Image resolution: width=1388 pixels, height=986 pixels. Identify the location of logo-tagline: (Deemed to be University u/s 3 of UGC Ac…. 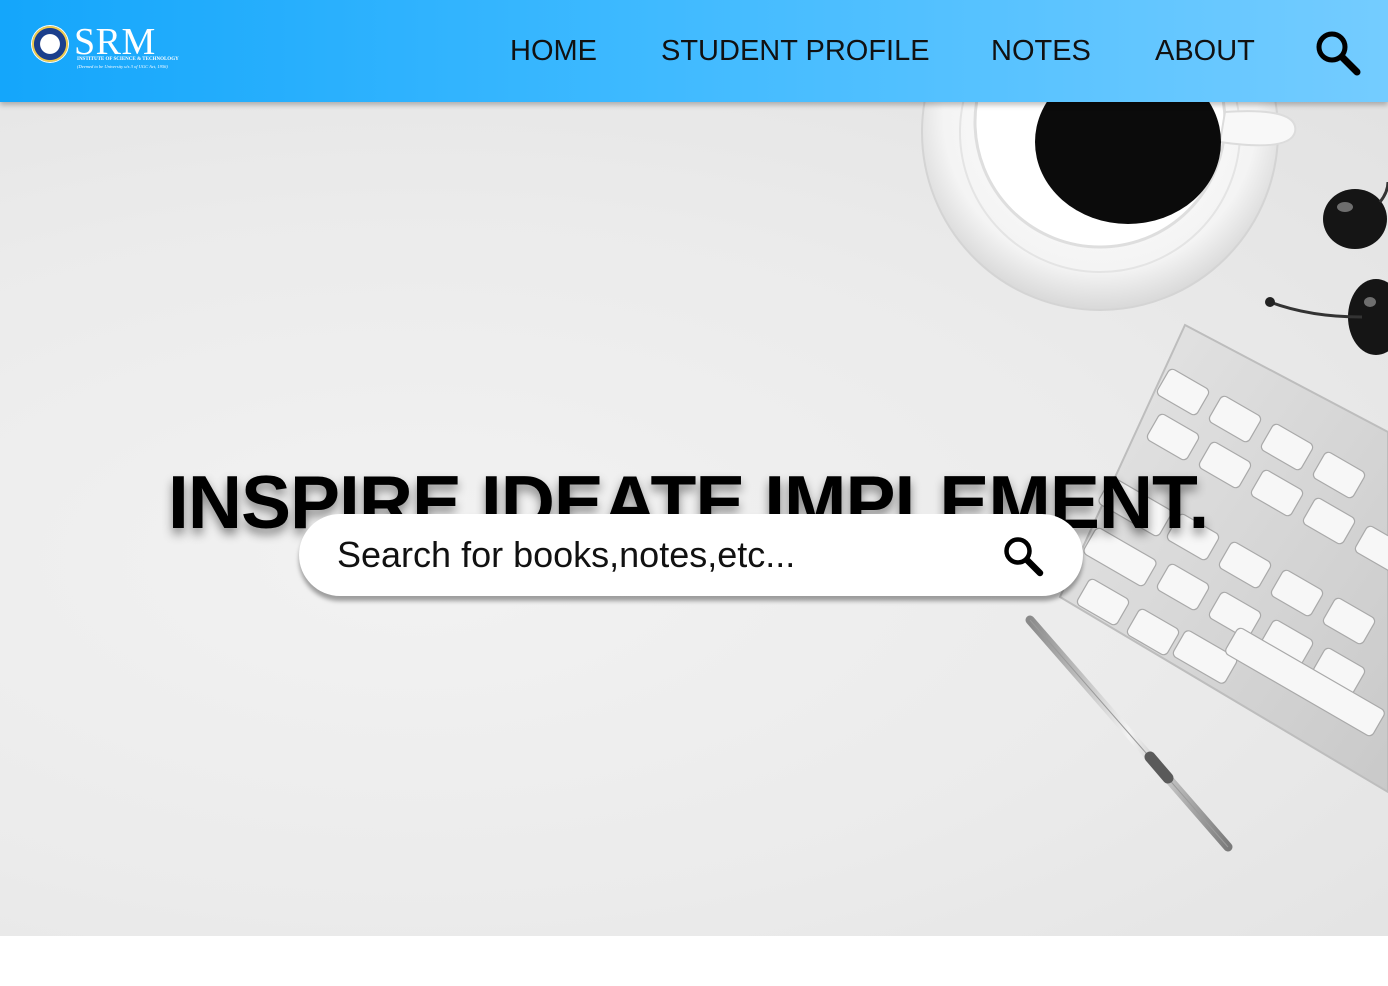
(122, 66).